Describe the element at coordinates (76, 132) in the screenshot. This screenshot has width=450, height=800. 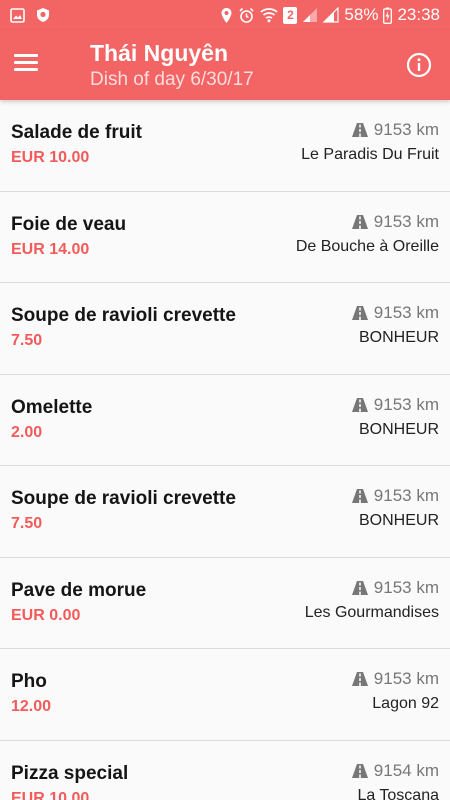
I see `dish-name: Salade de fruit` at that location.